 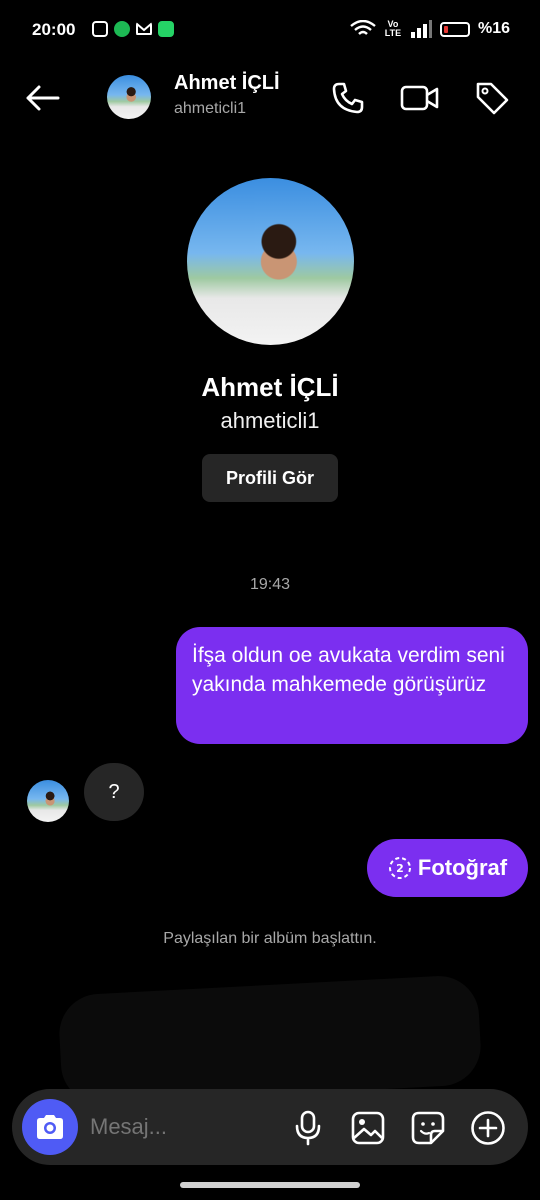 I want to click on photo-message: 2 Fotoğraf, so click(x=447, y=868).